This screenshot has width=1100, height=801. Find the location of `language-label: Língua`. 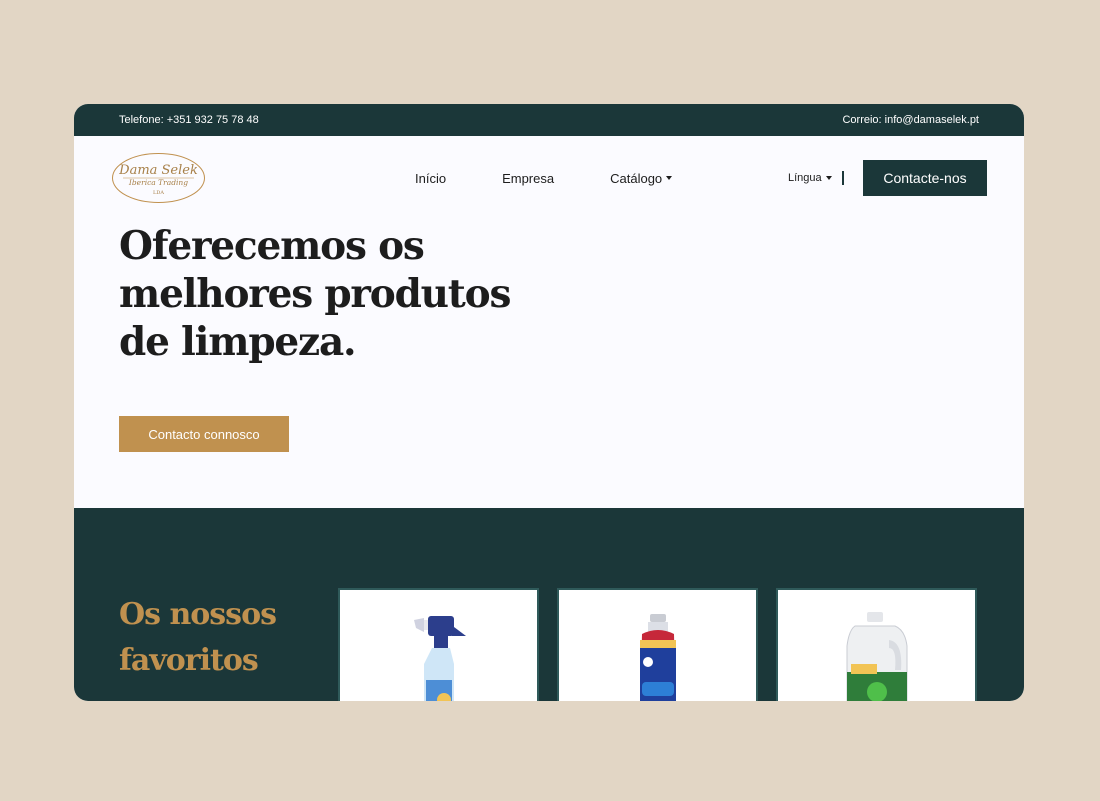

language-label: Língua is located at coordinates (805, 178).